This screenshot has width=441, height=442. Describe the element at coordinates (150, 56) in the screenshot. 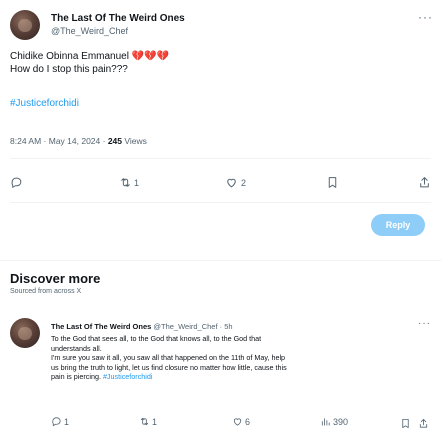

I see `broken-heart-emoji: 💔💔💔` at that location.